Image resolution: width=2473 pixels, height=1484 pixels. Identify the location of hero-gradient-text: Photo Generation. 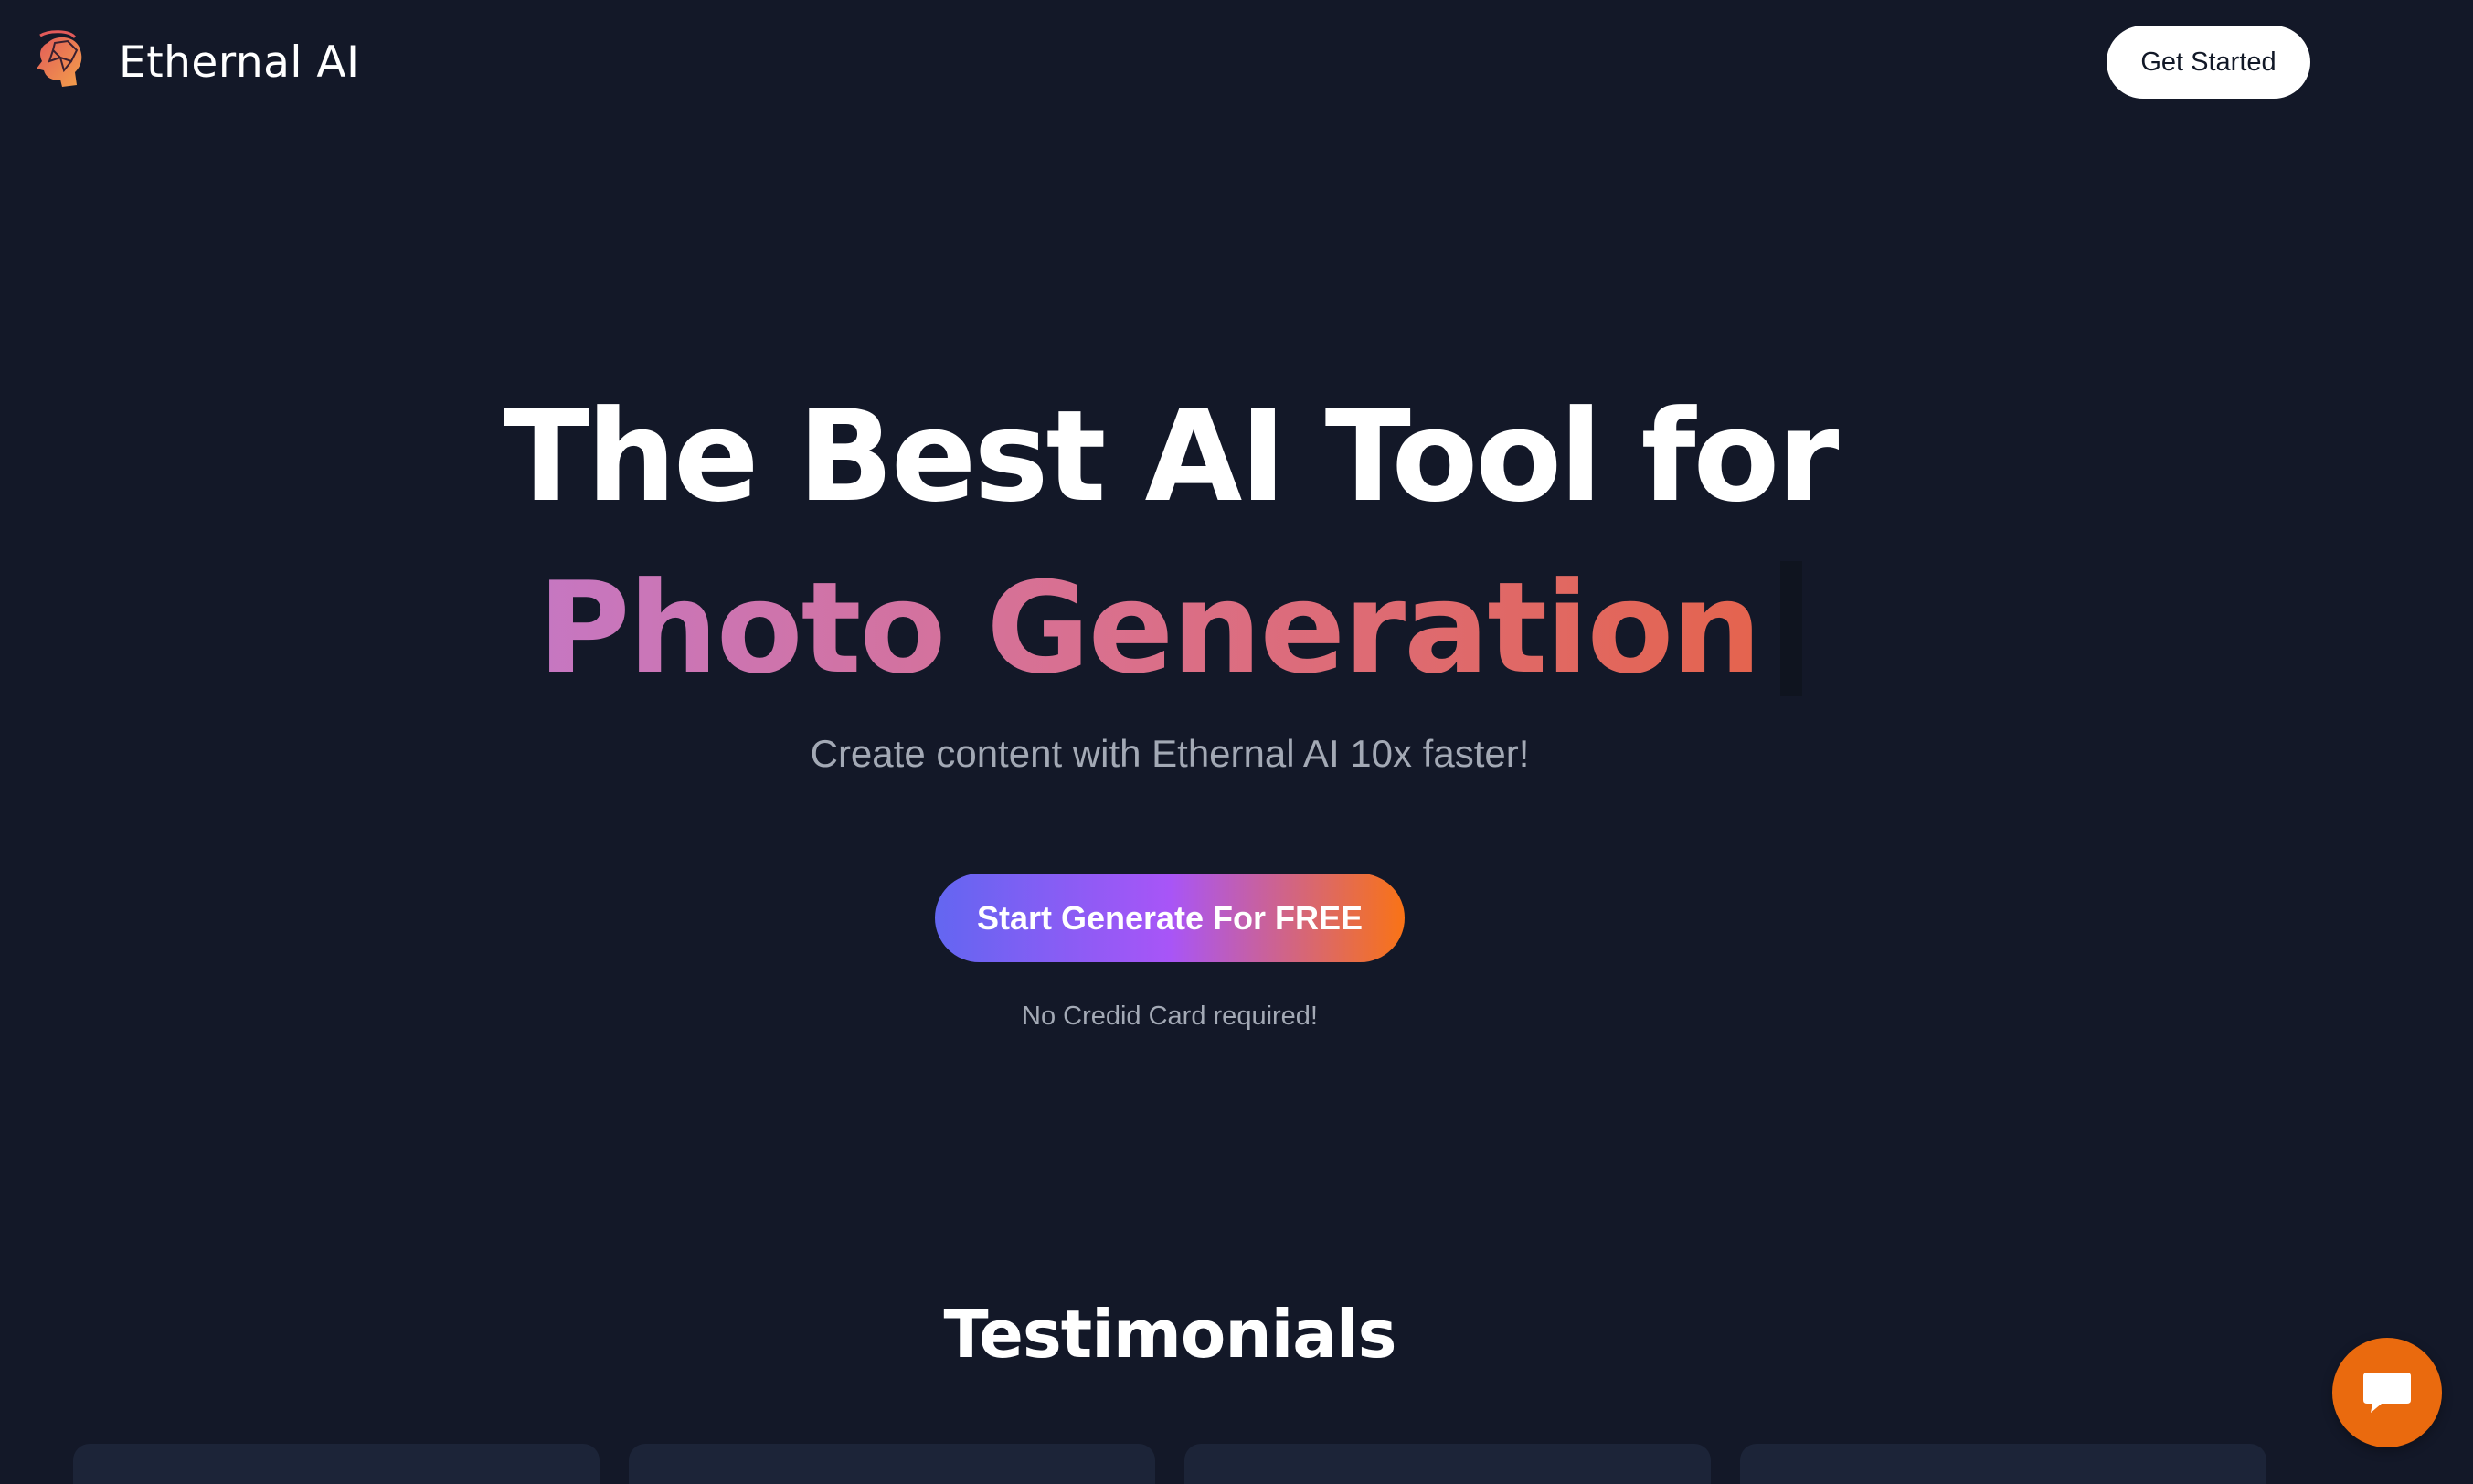
(1149, 629).